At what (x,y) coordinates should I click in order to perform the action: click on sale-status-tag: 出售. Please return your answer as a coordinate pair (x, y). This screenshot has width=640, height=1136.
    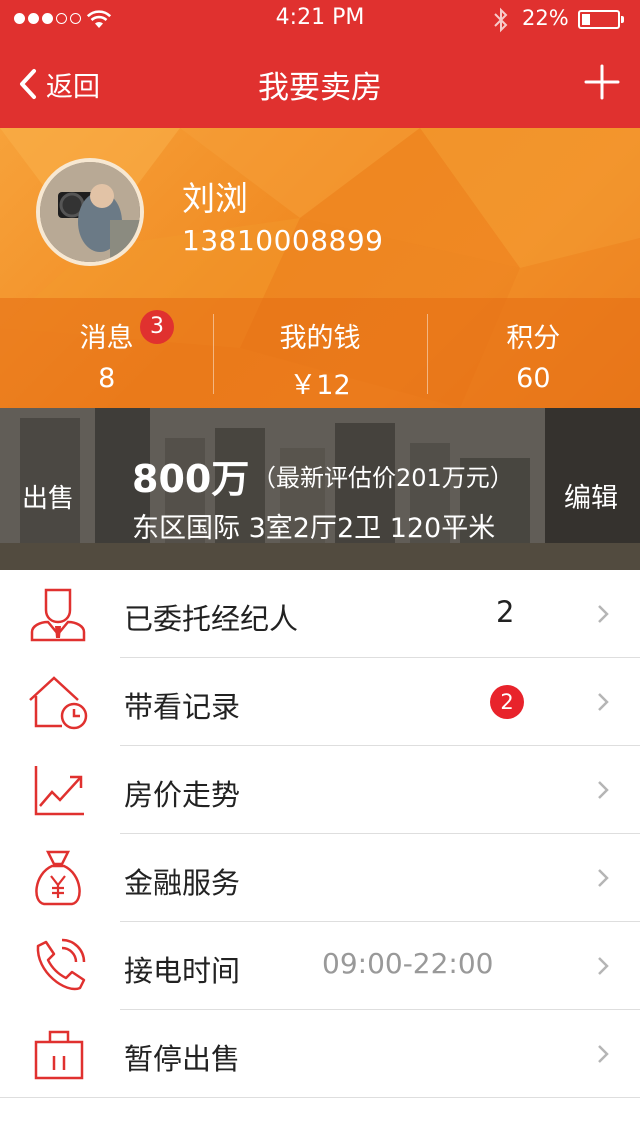
    Looking at the image, I should click on (48, 499).